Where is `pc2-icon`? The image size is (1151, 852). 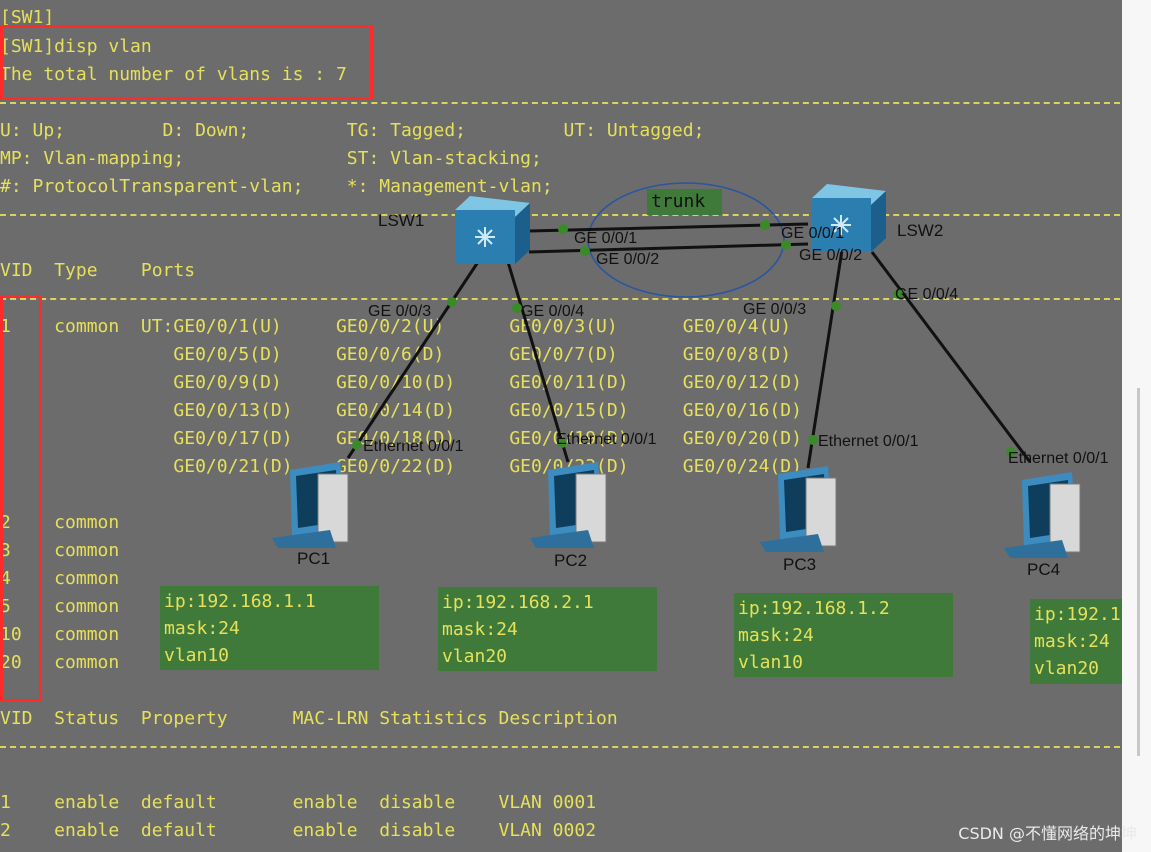 pc2-icon is located at coordinates (568, 505).